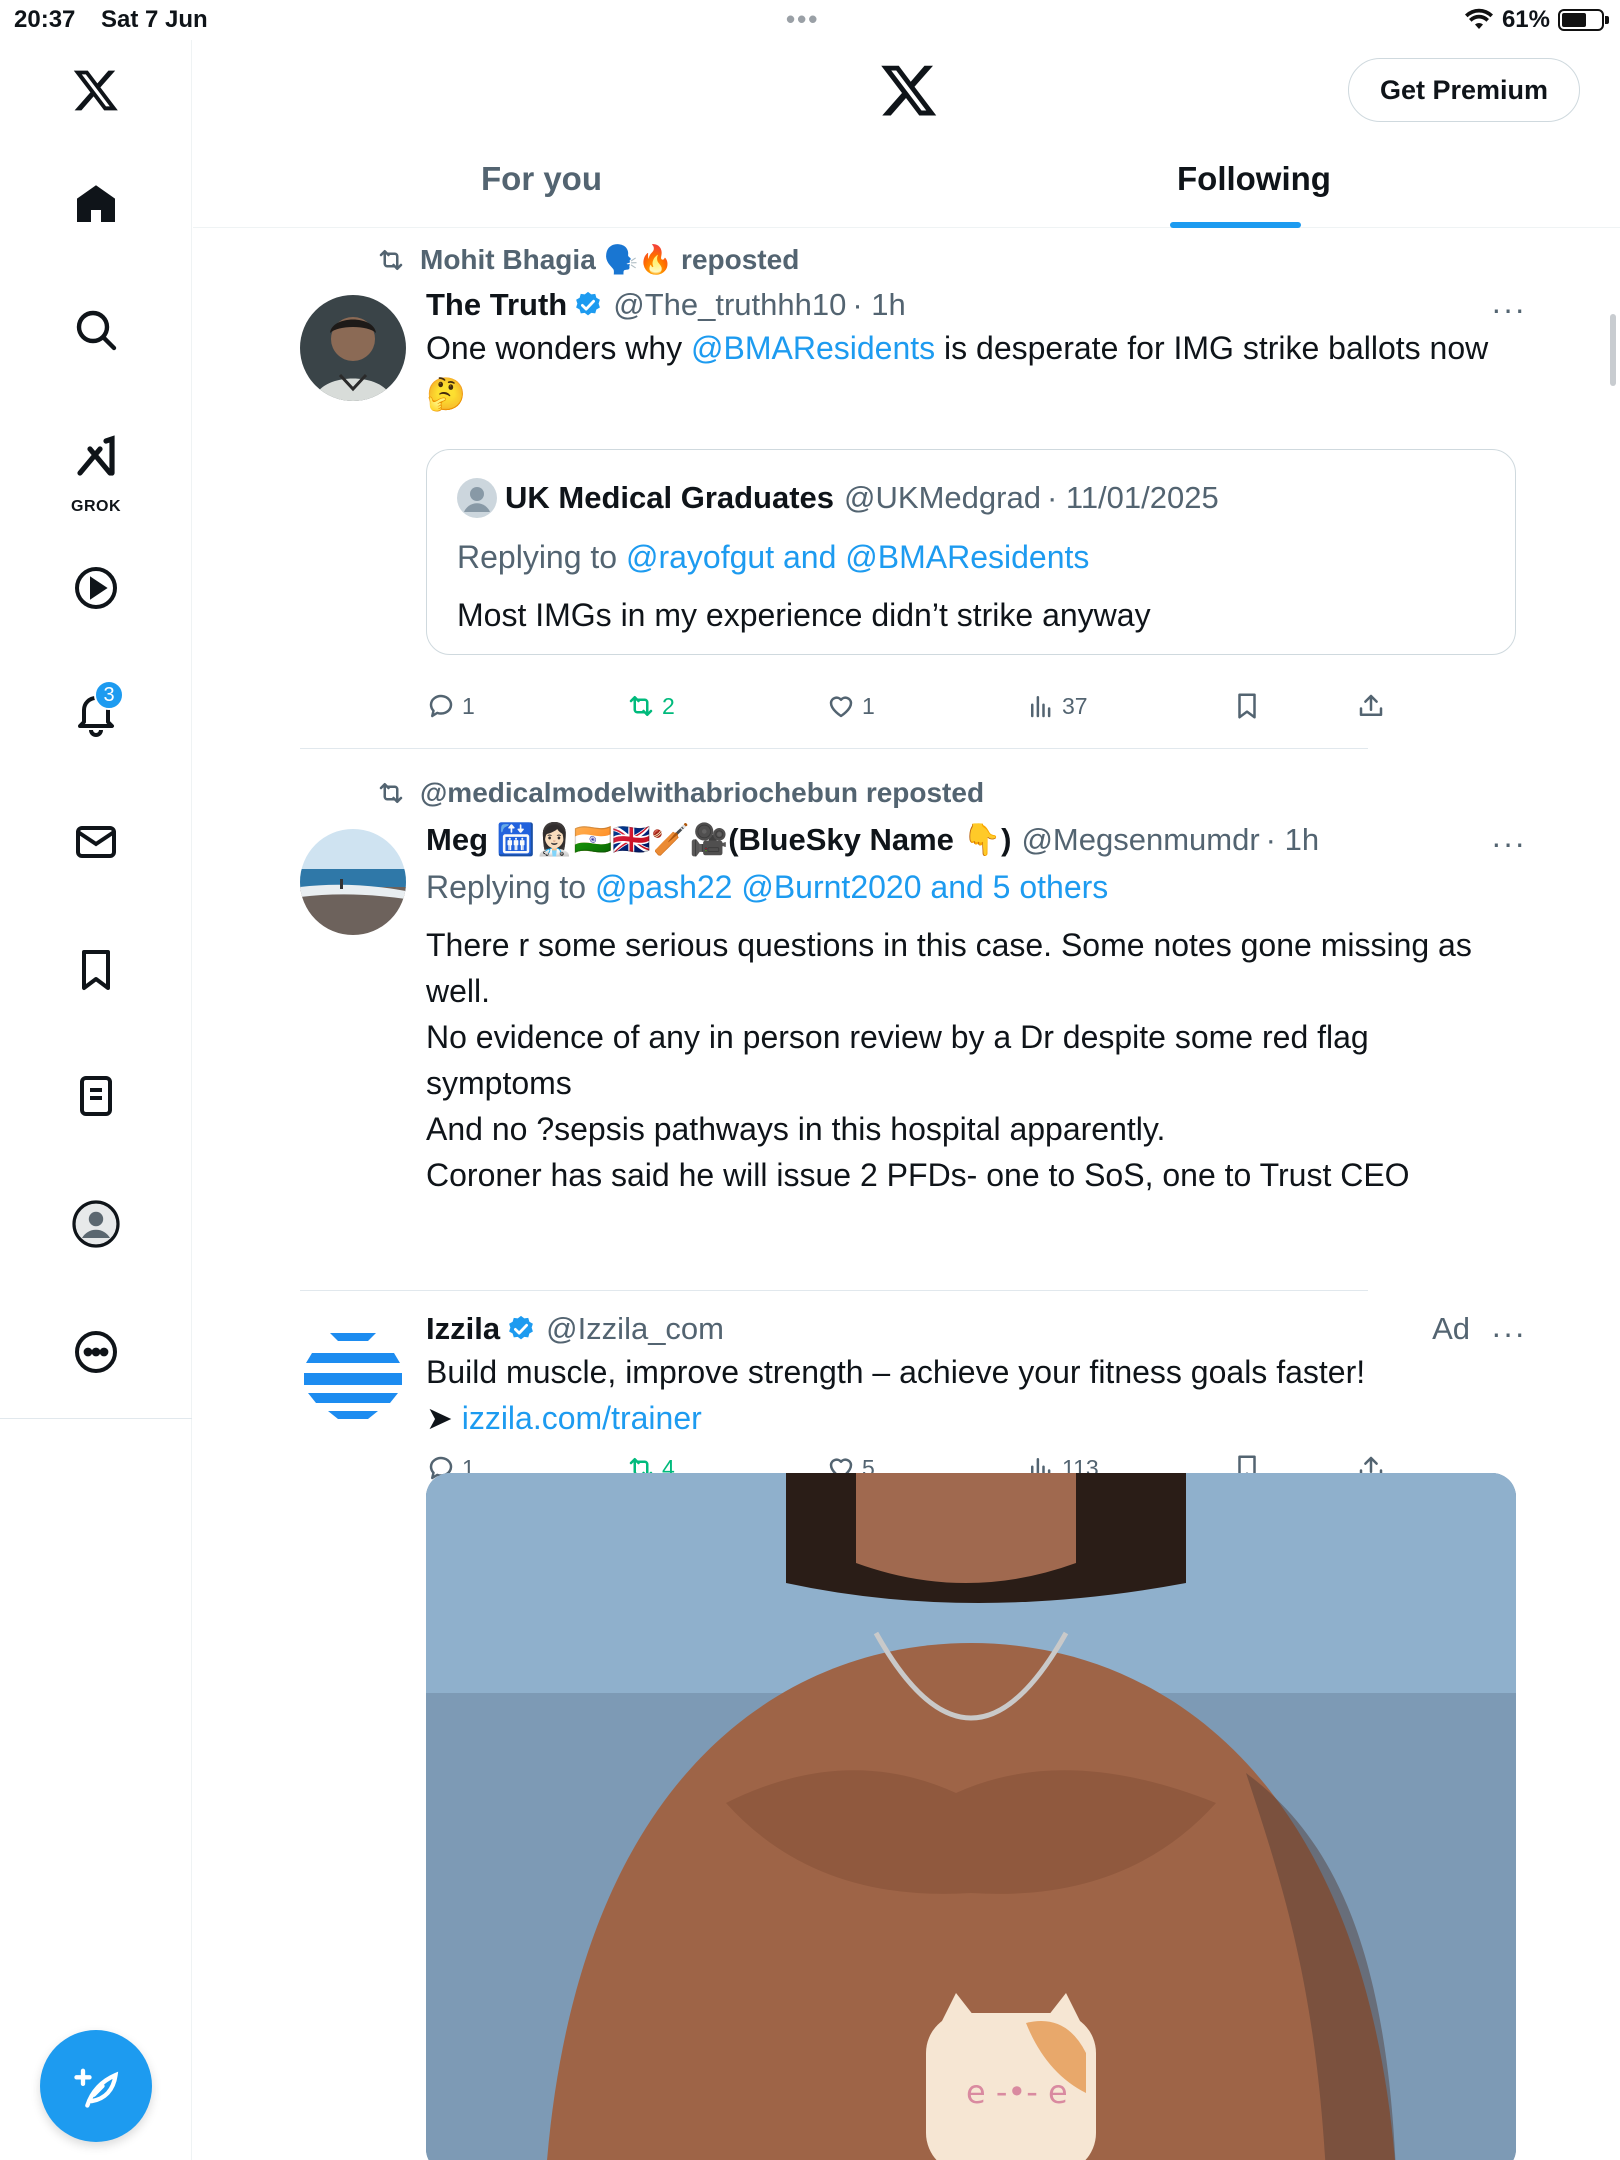 Image resolution: width=1620 pixels, height=2160 pixels. Describe the element at coordinates (942, 497) in the screenshot. I see `quote-author-handle: @UKMedgrad` at that location.